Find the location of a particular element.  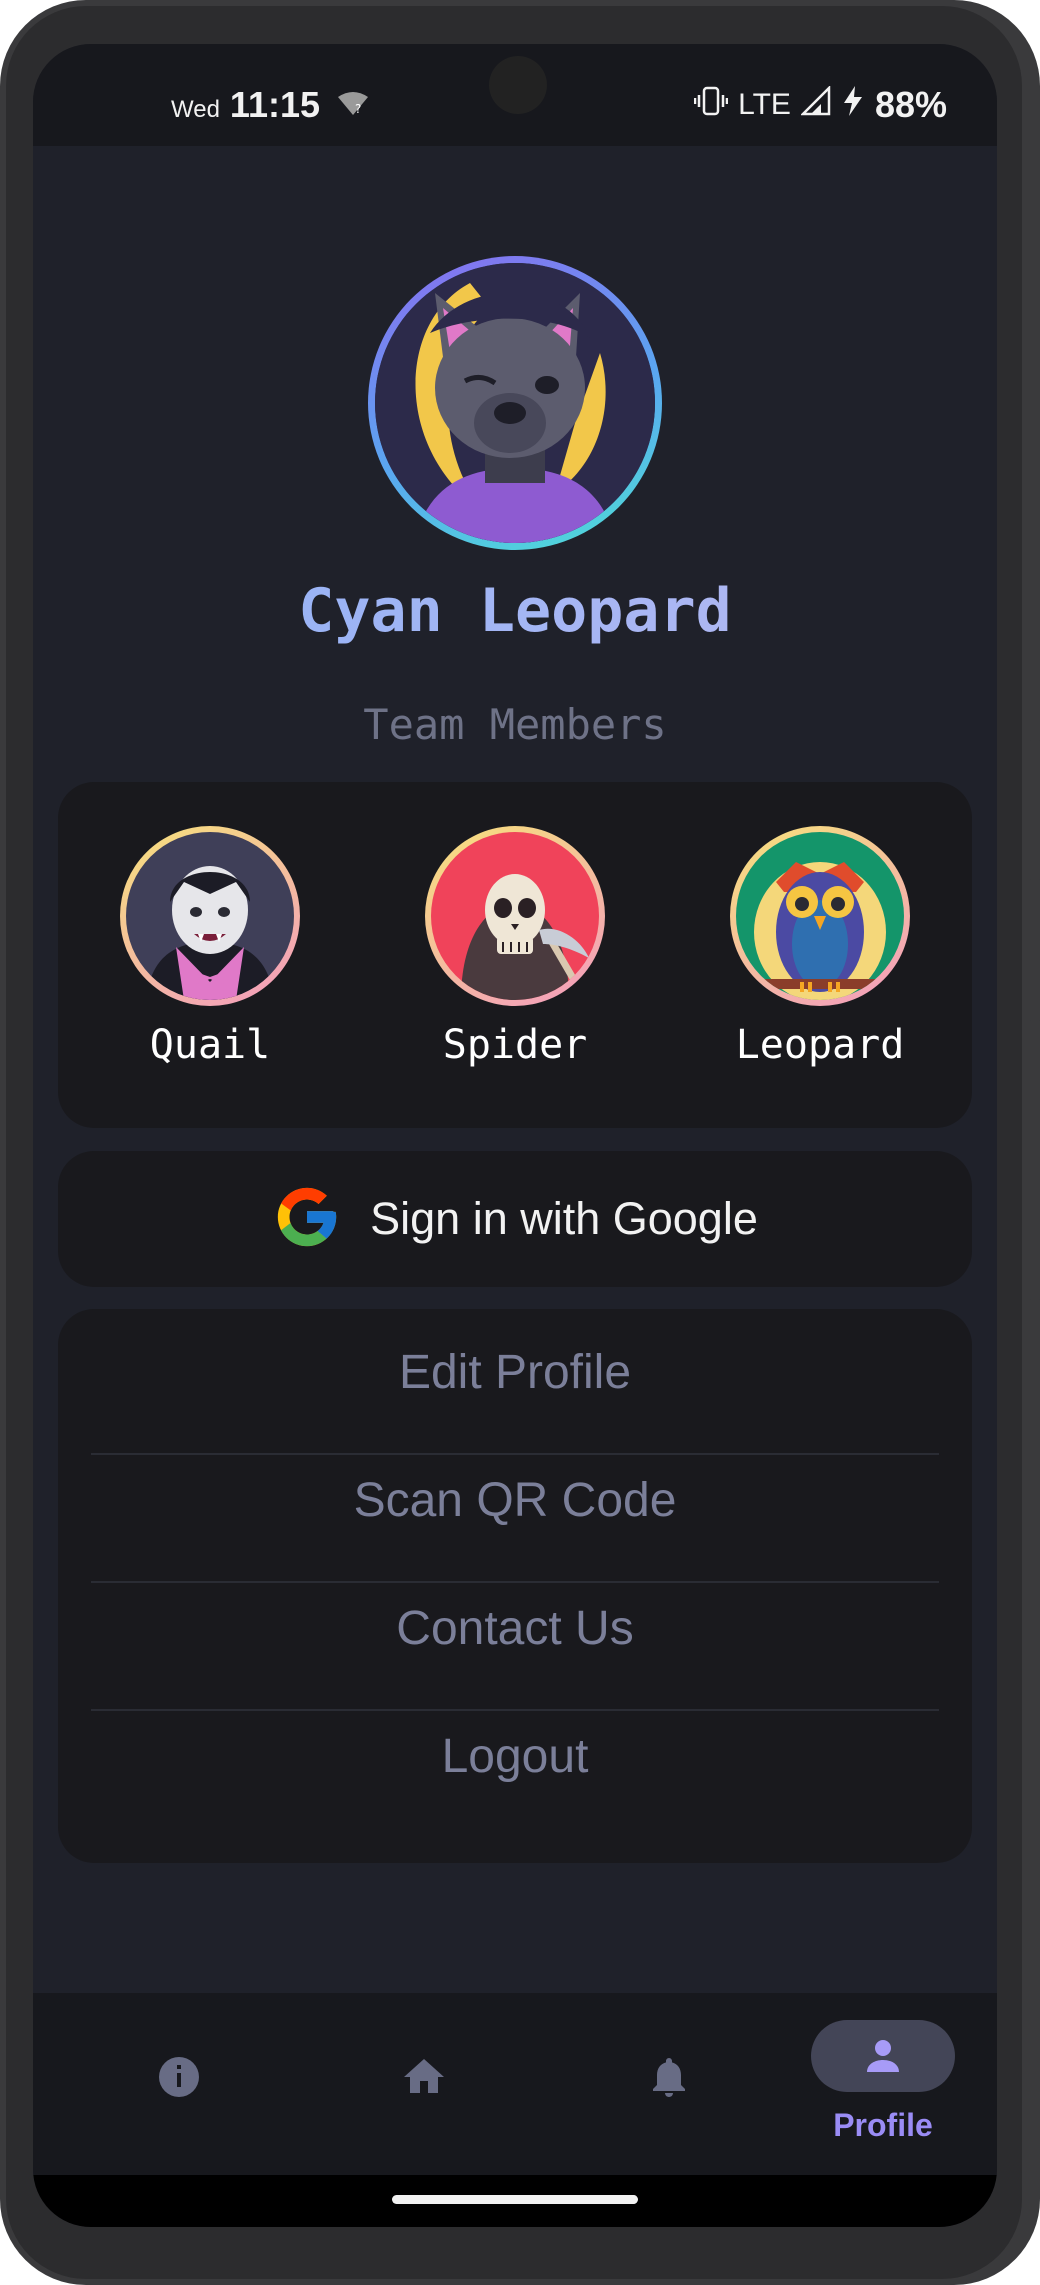

status-time: 11:15 is located at coordinates (275, 104).